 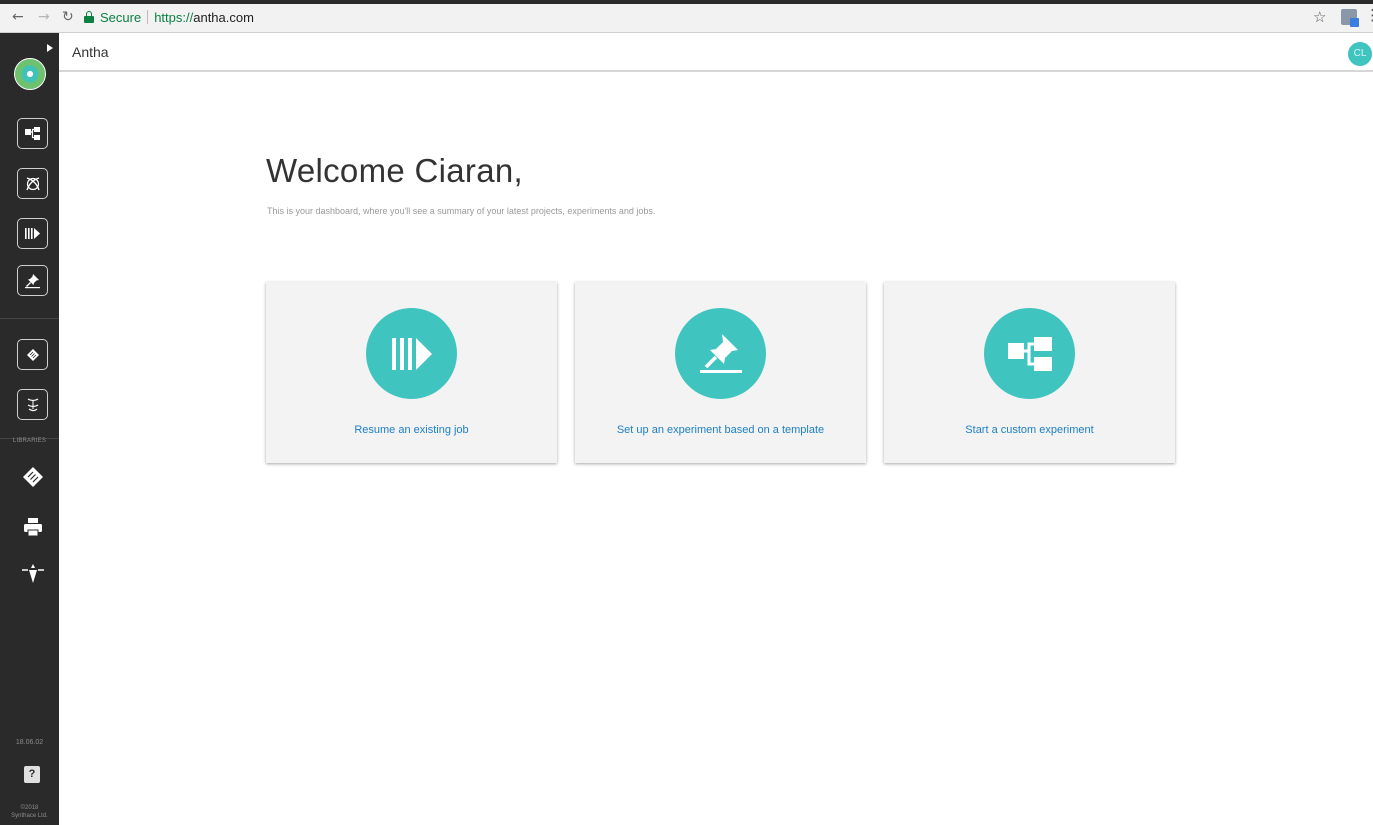 I want to click on device-library-icon, so click(x=32, y=526).